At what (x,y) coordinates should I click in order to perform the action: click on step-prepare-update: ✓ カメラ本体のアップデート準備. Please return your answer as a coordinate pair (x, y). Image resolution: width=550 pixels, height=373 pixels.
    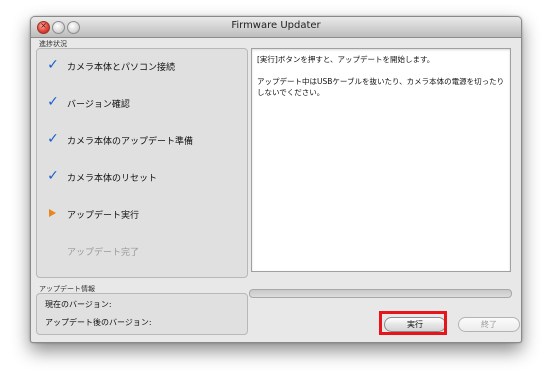
    Looking at the image, I should click on (142, 140).